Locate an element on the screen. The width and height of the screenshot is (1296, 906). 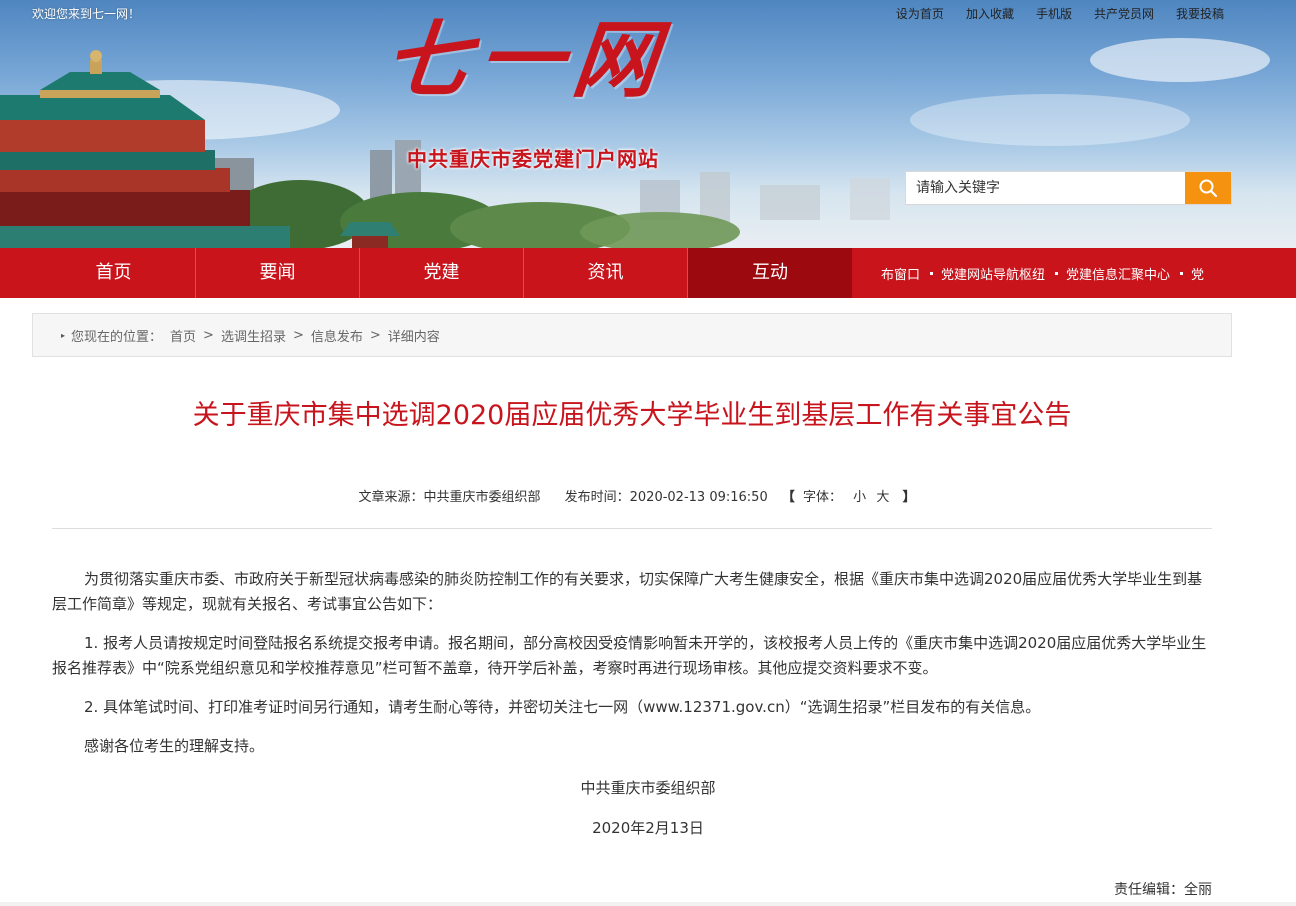
page-bottom-edge is located at coordinates (648, 904).